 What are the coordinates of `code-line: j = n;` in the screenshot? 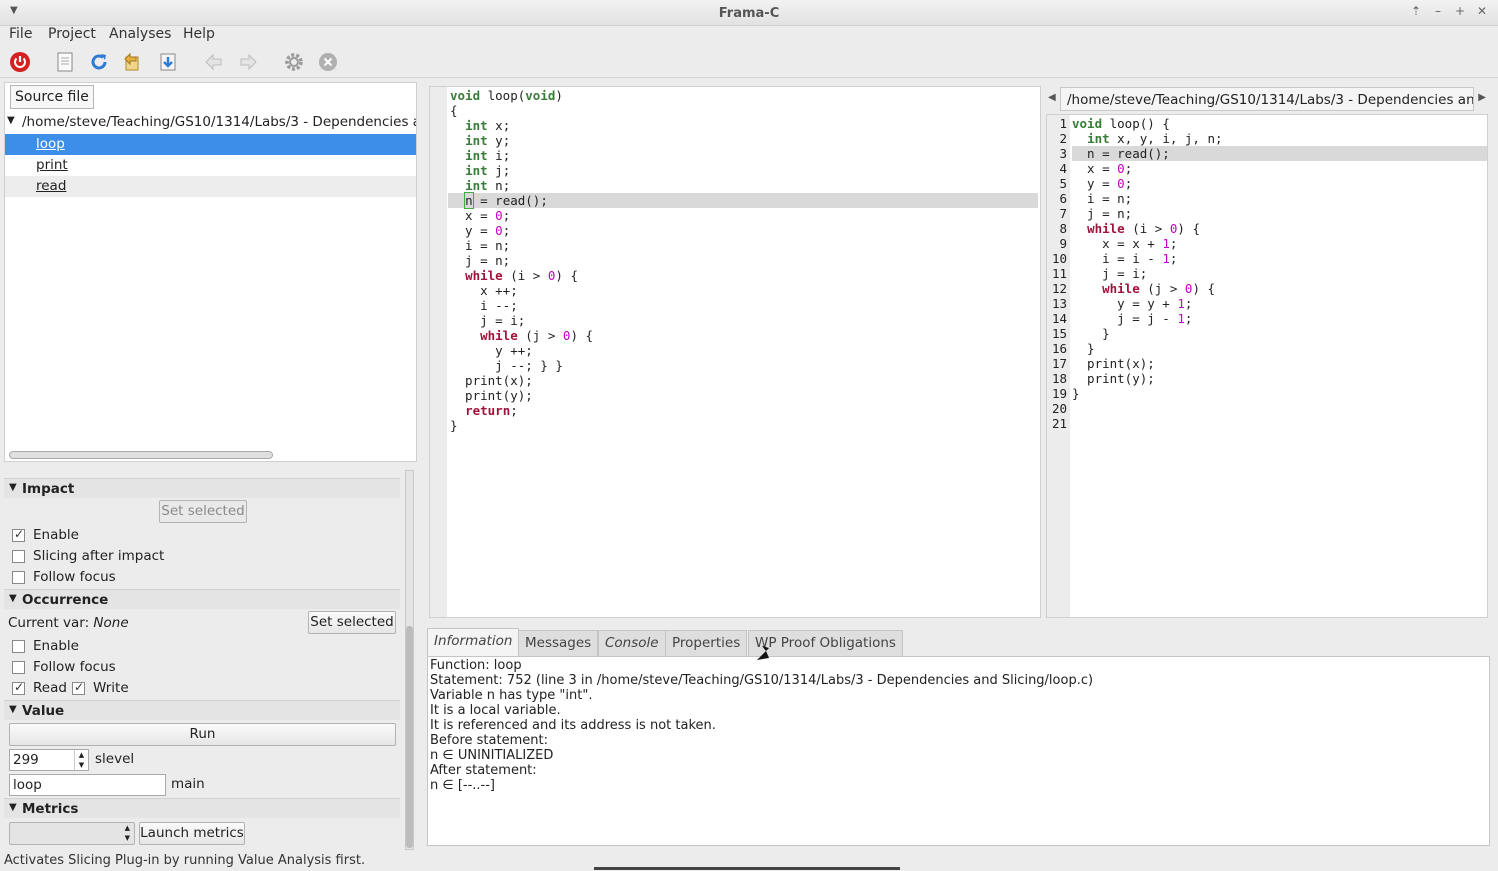 It's located at (480, 260).